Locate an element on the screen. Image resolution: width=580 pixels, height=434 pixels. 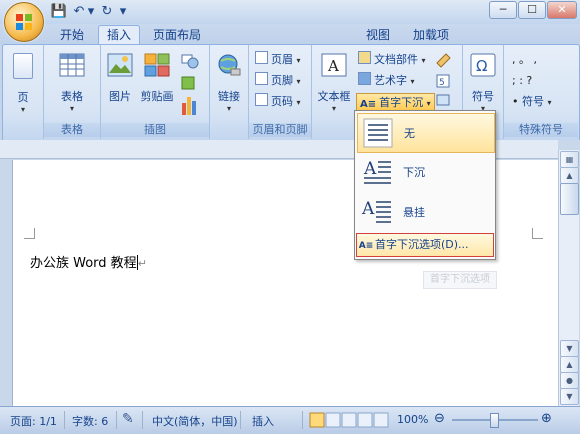
dropcap-option-margin: A 悬挂 is located at coordinates (425, 212).